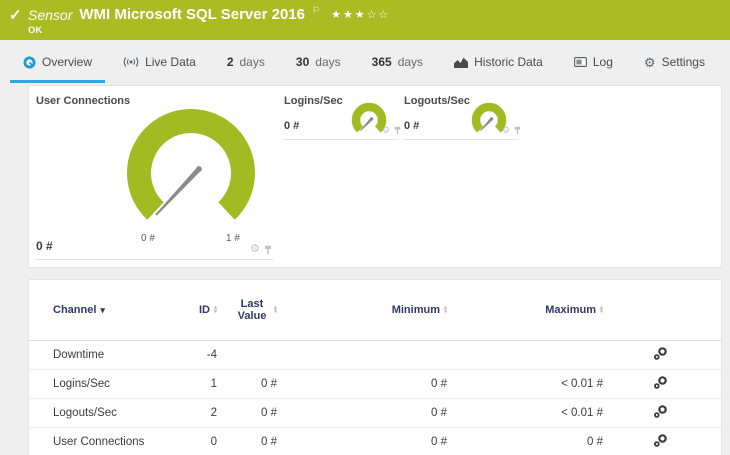 This screenshot has width=730, height=455. Describe the element at coordinates (437, 101) in the screenshot. I see `gauge-title-logouts: Logouts/Sec` at that location.